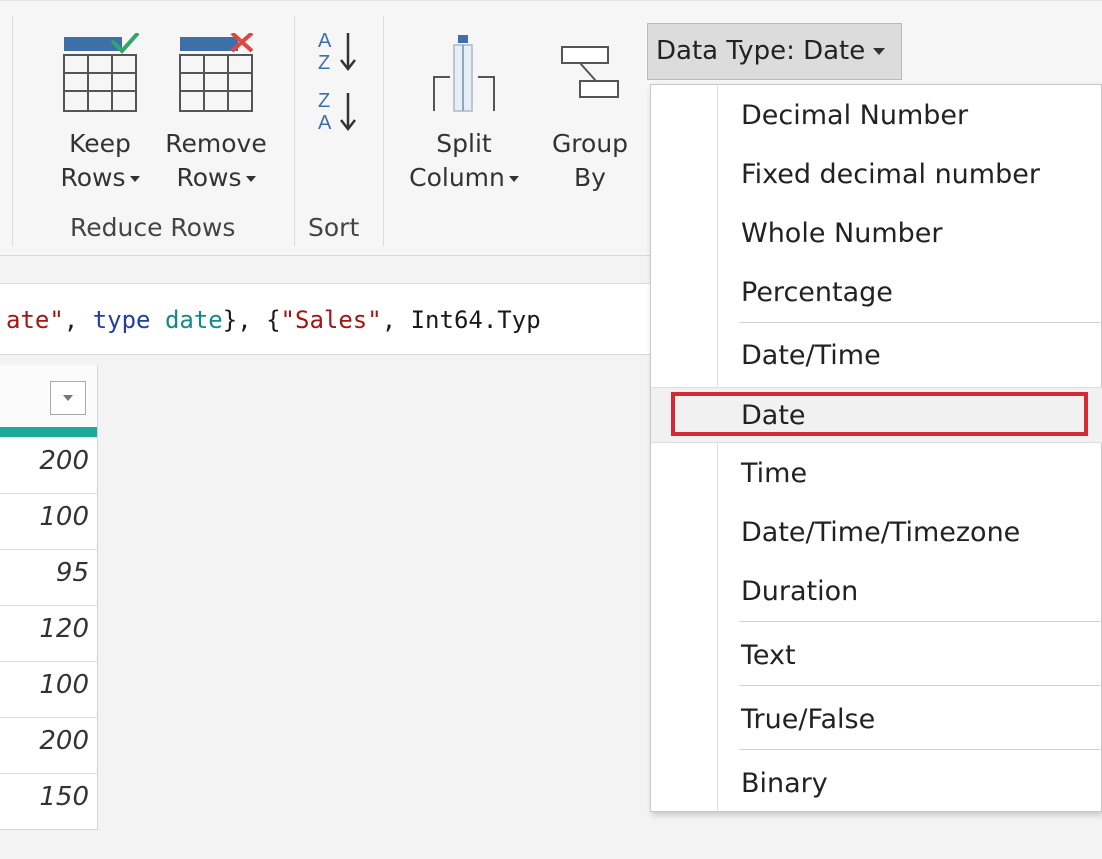 This screenshot has width=1102, height=859. Describe the element at coordinates (78, 320) in the screenshot. I see `formula-token: ,` at that location.